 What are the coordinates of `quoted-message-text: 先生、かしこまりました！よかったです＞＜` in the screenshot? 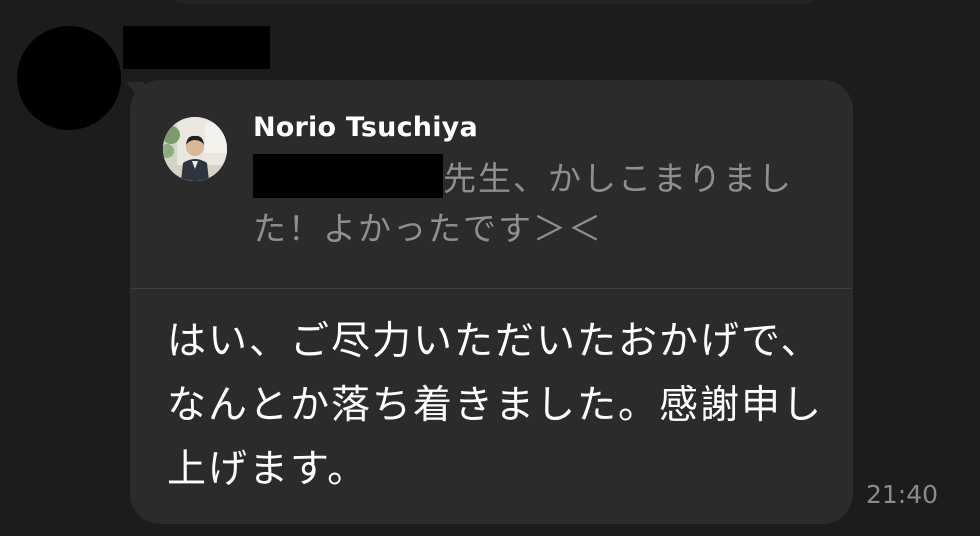 It's located at (533, 204).